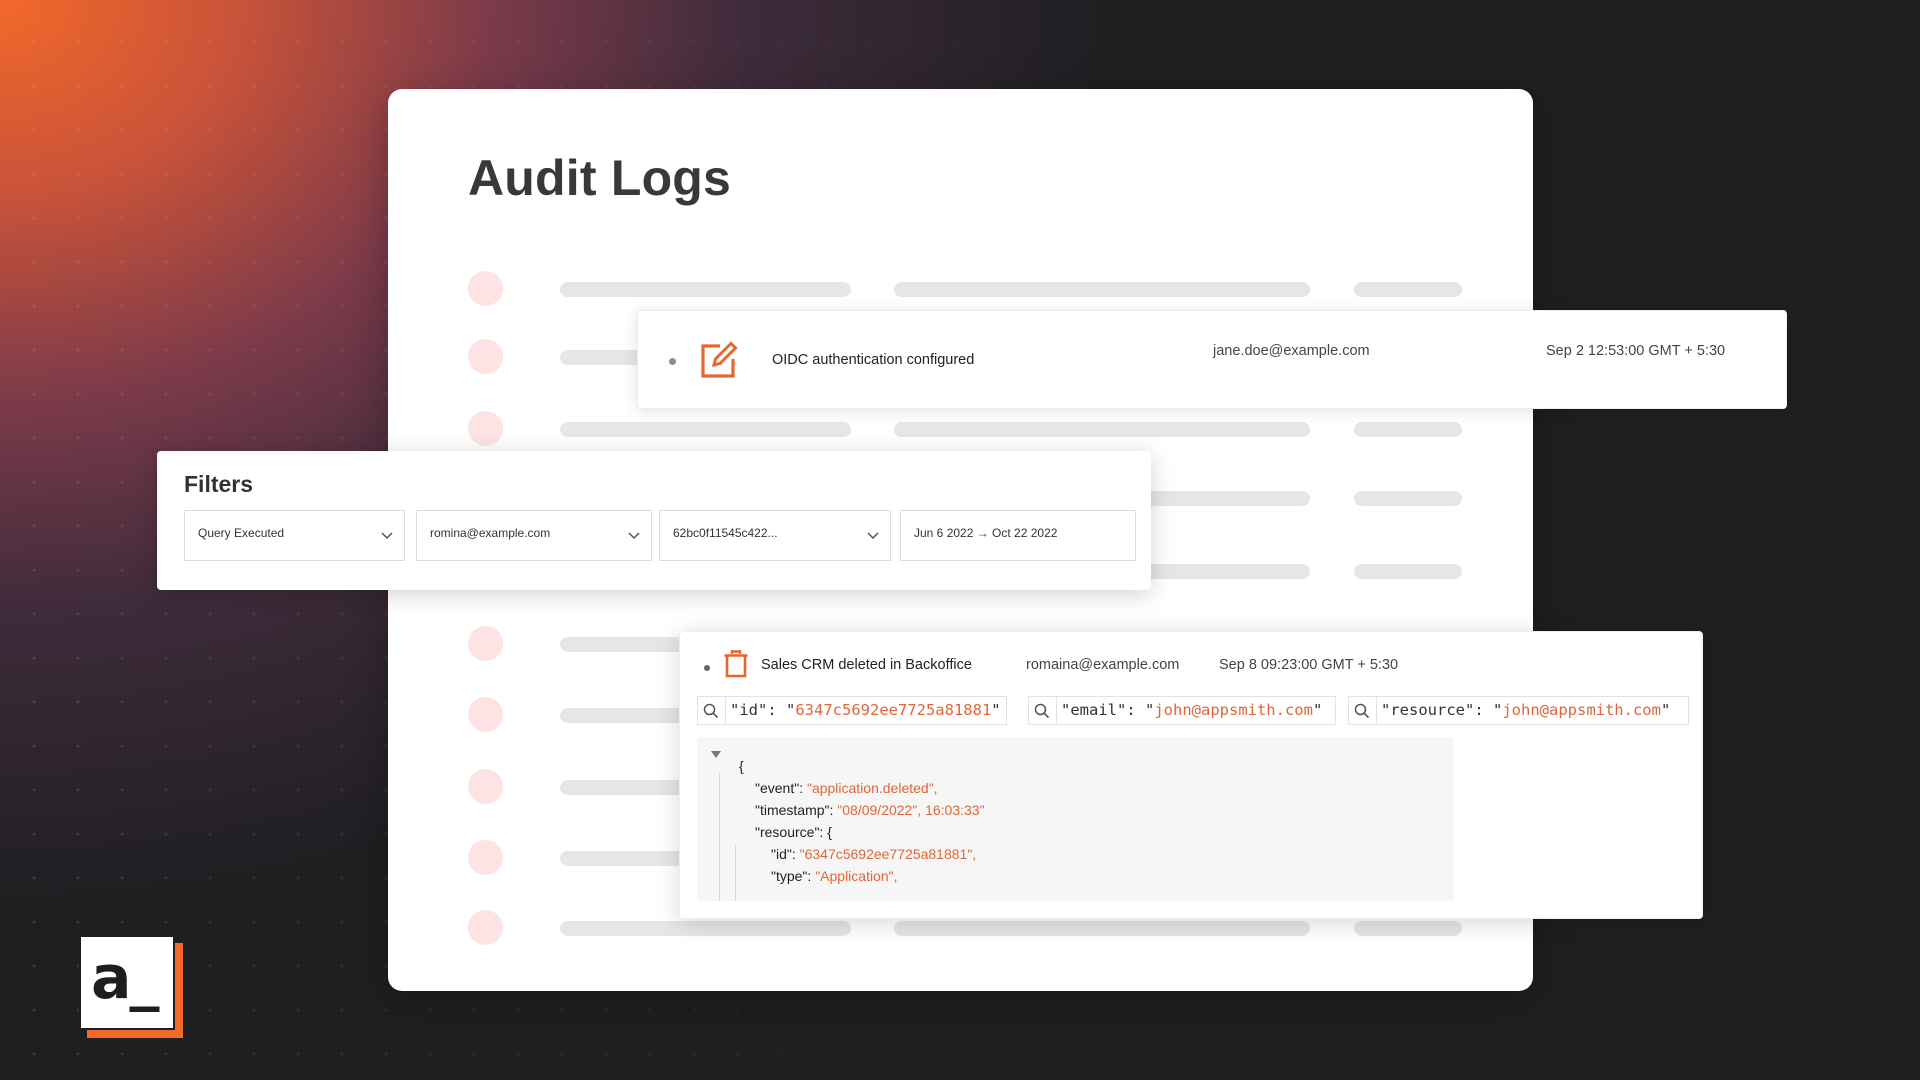 This screenshot has width=1920, height=1080. Describe the element at coordinates (865, 710) in the screenshot. I see `chip-text: "id": "6347c5692ee7725a81881"` at that location.